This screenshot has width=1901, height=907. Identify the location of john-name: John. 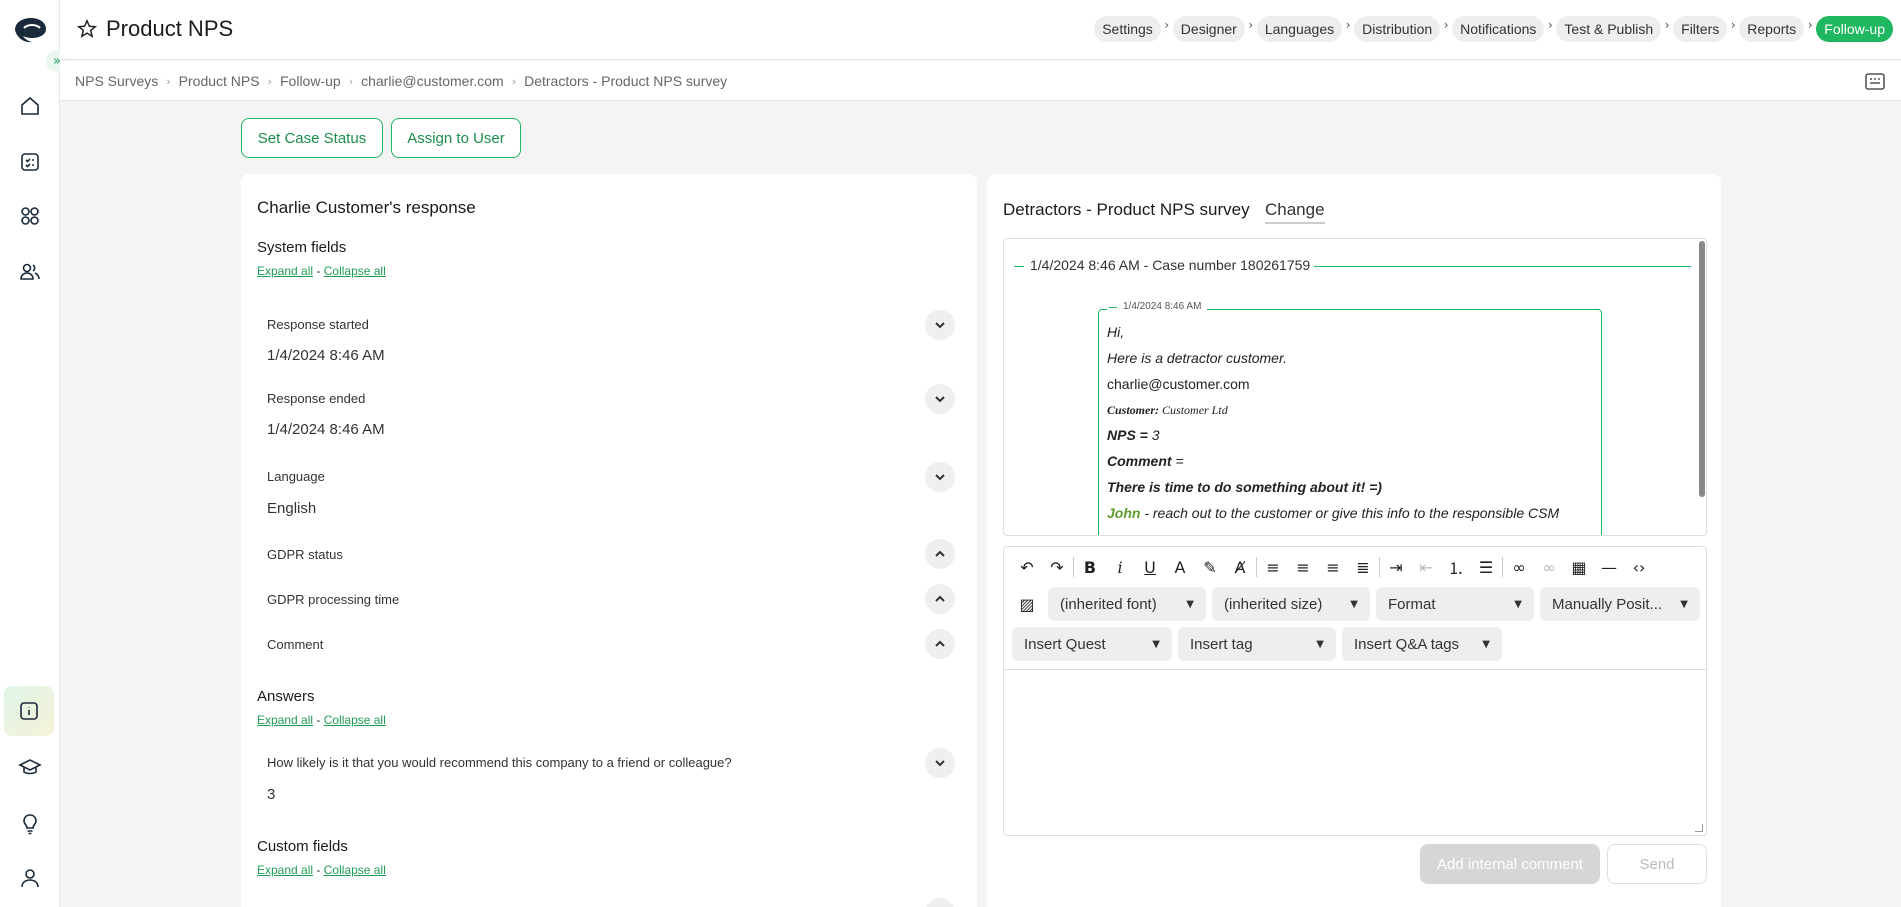
(1124, 513).